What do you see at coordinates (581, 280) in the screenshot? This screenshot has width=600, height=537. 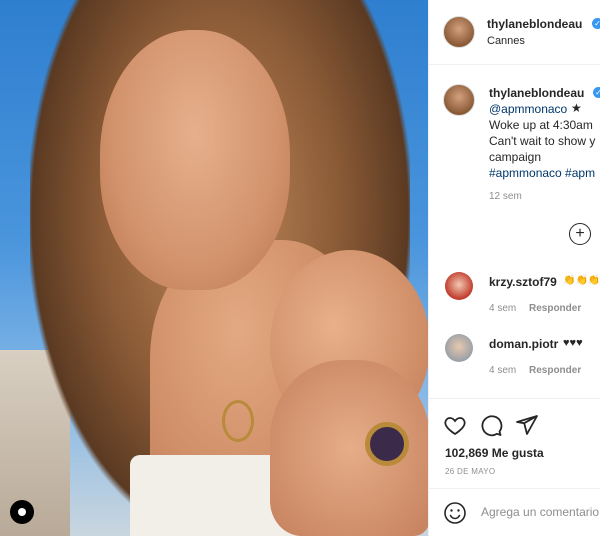 I see `comment-text: 👏👏👏` at bounding box center [581, 280].